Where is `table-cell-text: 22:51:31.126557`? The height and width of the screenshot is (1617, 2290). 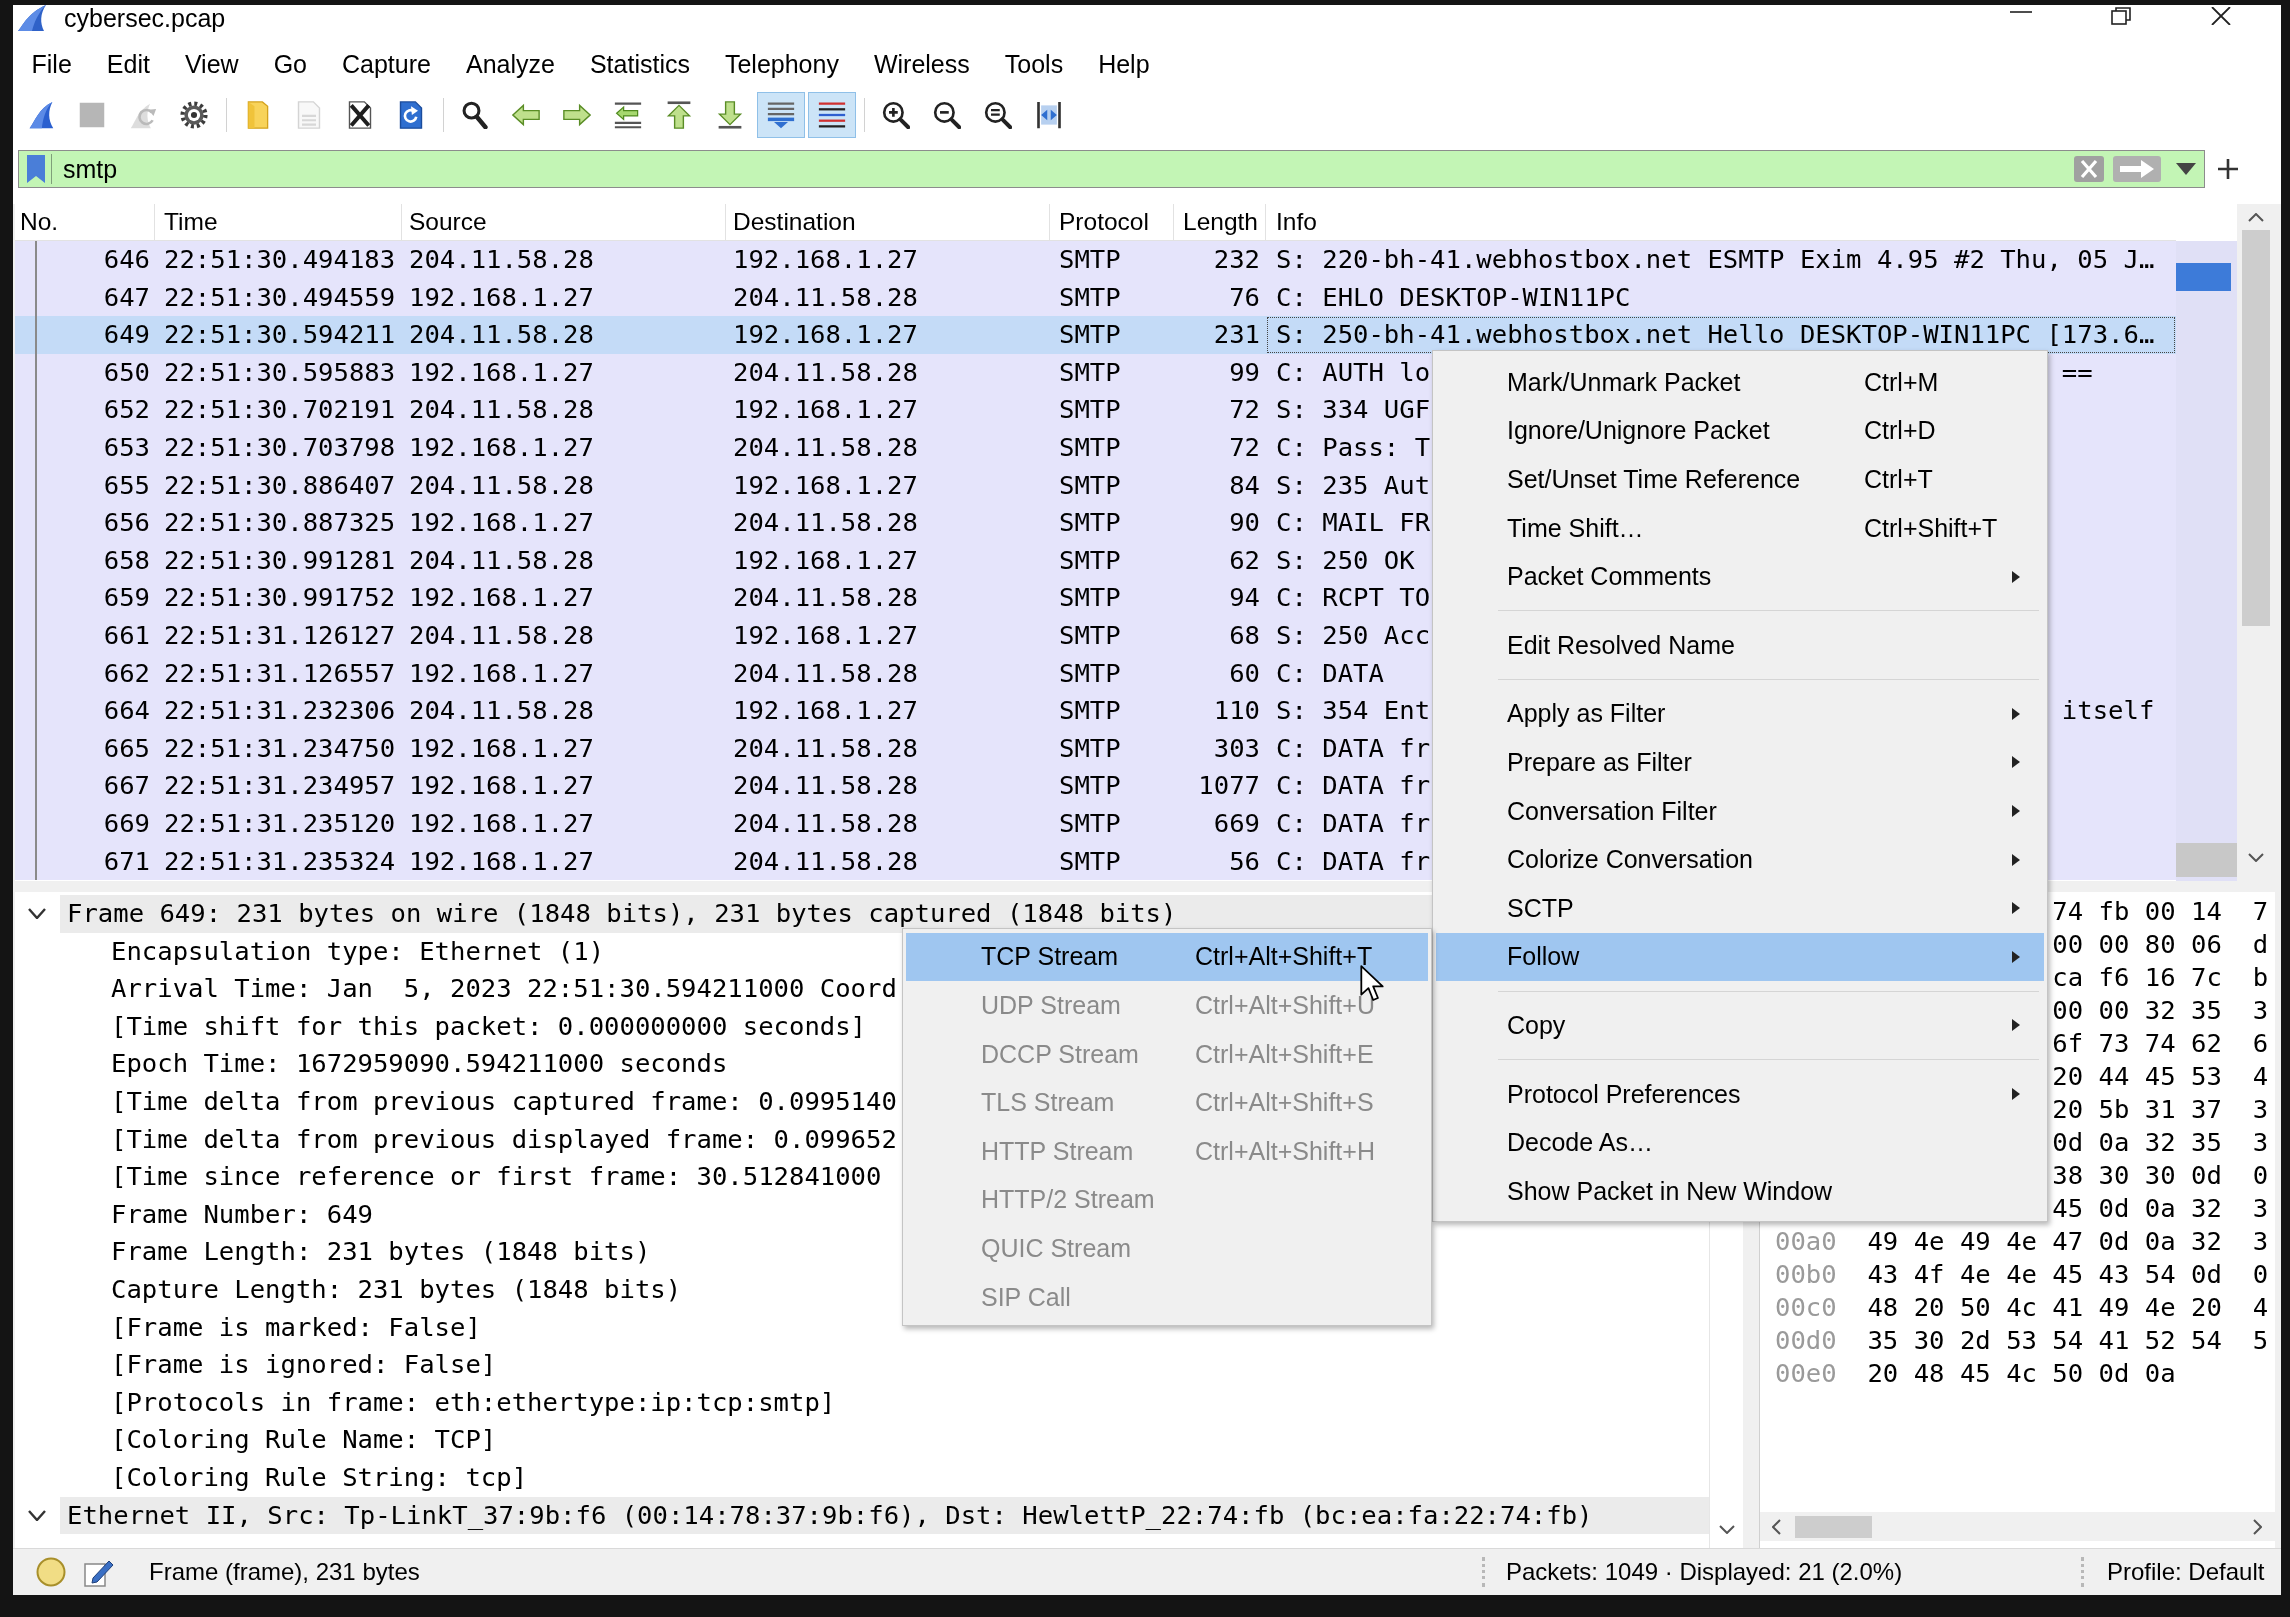
table-cell-text: 22:51:31.126557 is located at coordinates (280, 673).